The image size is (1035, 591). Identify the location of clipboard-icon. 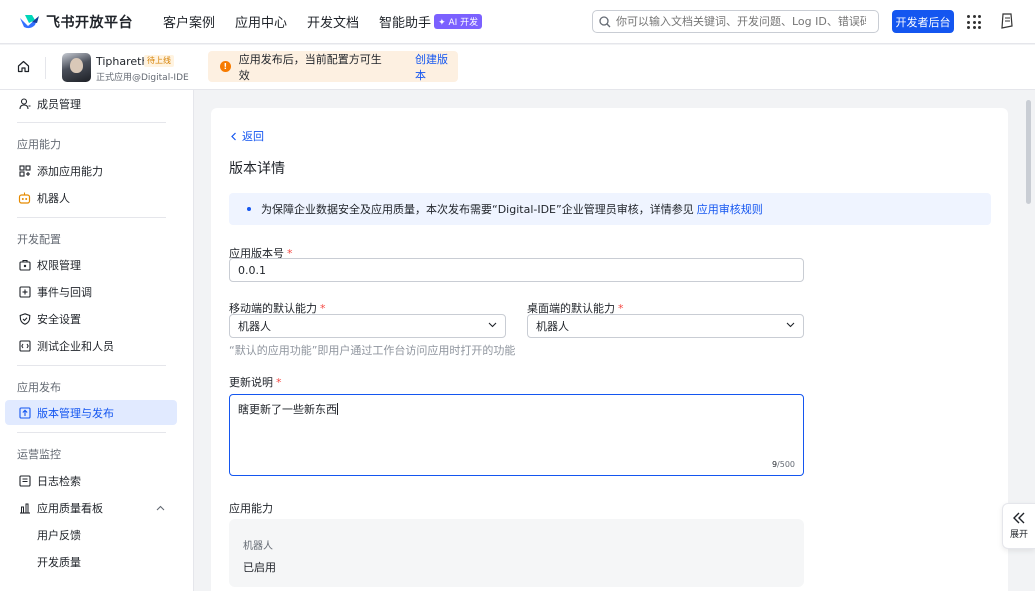
(1007, 21).